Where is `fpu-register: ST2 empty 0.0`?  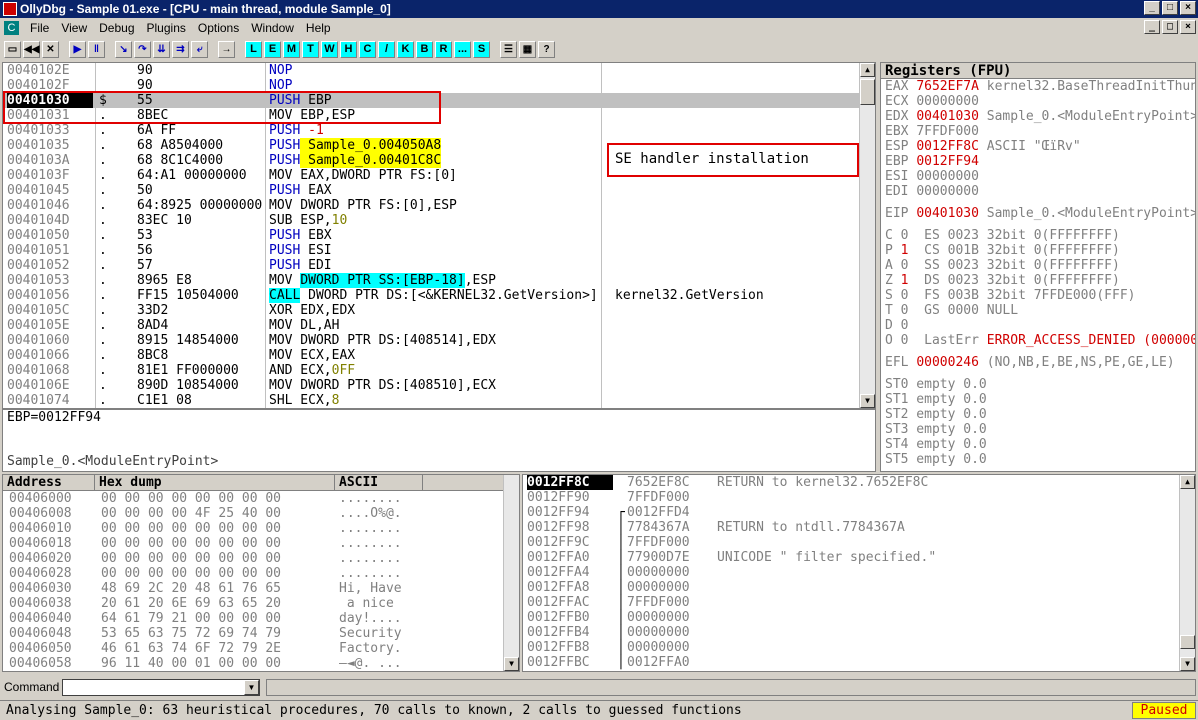
fpu-register: ST2 empty 0.0 is located at coordinates (1038, 414).